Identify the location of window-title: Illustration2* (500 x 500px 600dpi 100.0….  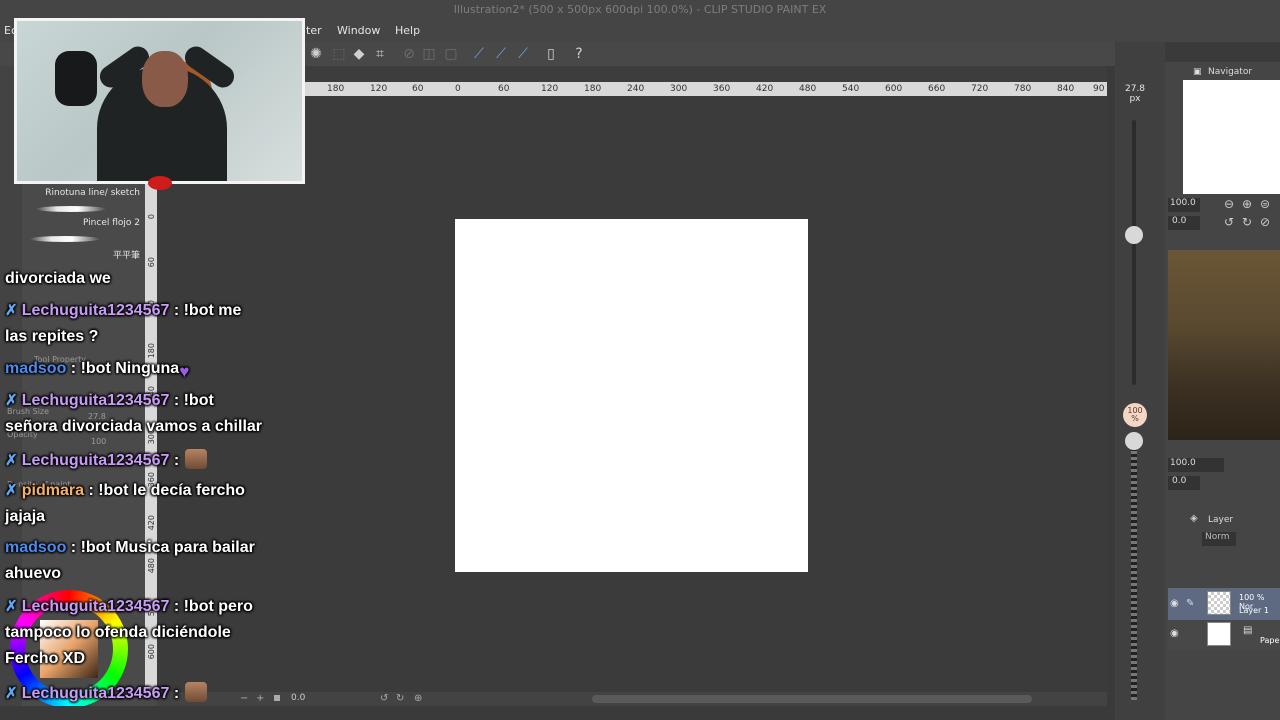
(640, 9).